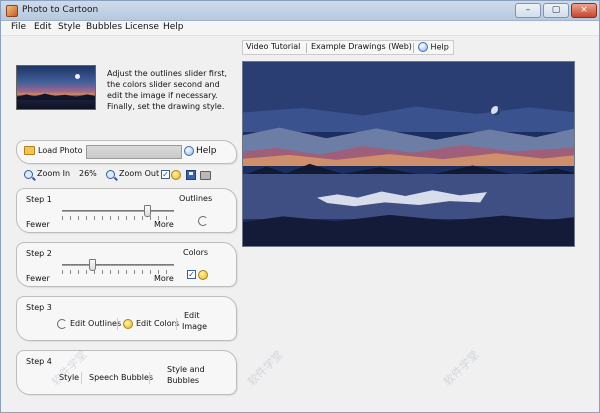  I want to click on thumbnail-hills, so click(56, 96).